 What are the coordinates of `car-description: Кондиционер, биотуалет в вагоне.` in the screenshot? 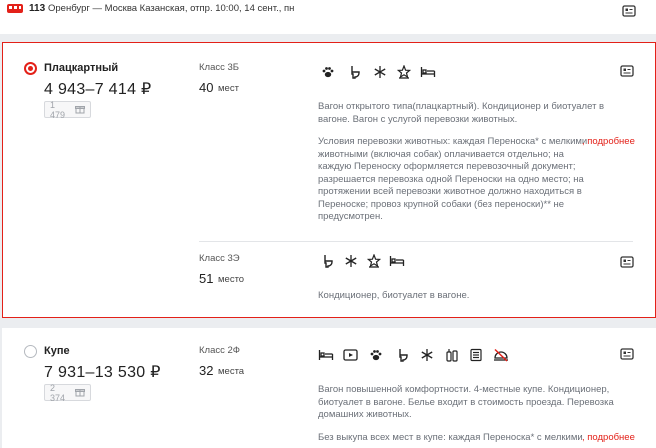 It's located at (394, 295).